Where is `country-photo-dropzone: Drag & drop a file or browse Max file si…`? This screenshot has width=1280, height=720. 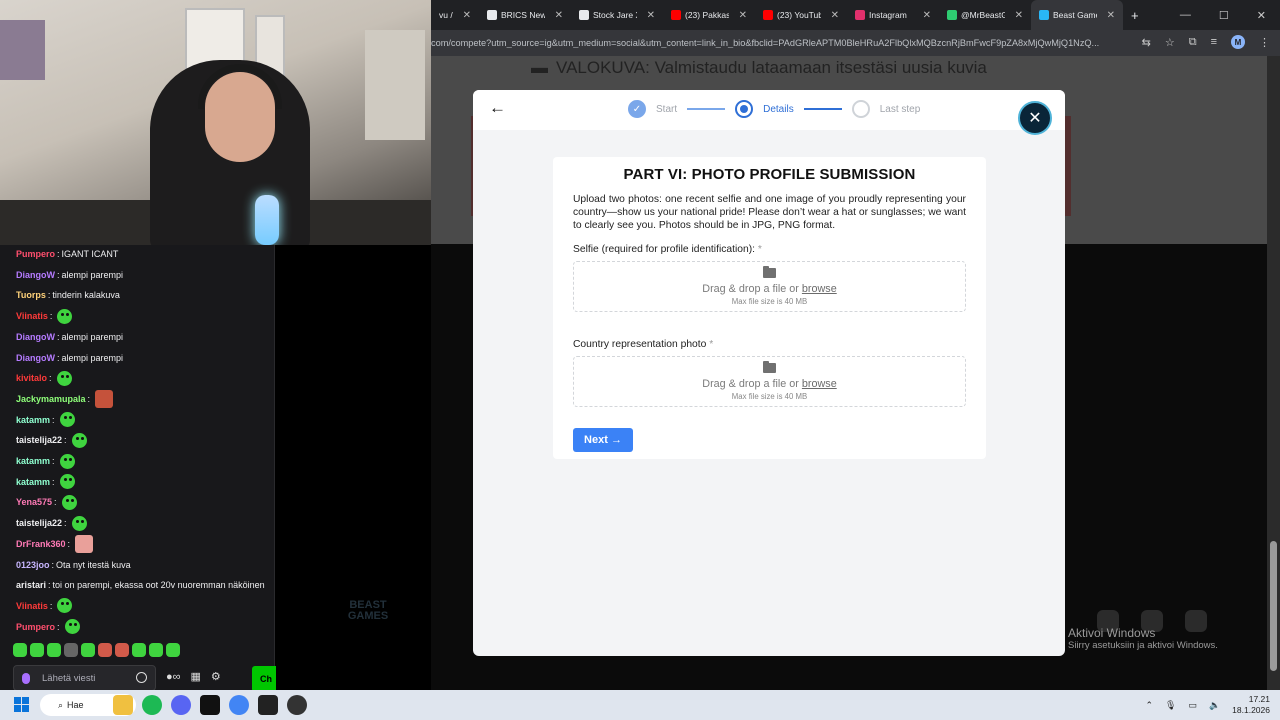
country-photo-dropzone: Drag & drop a file or browse Max file si… is located at coordinates (769, 381).